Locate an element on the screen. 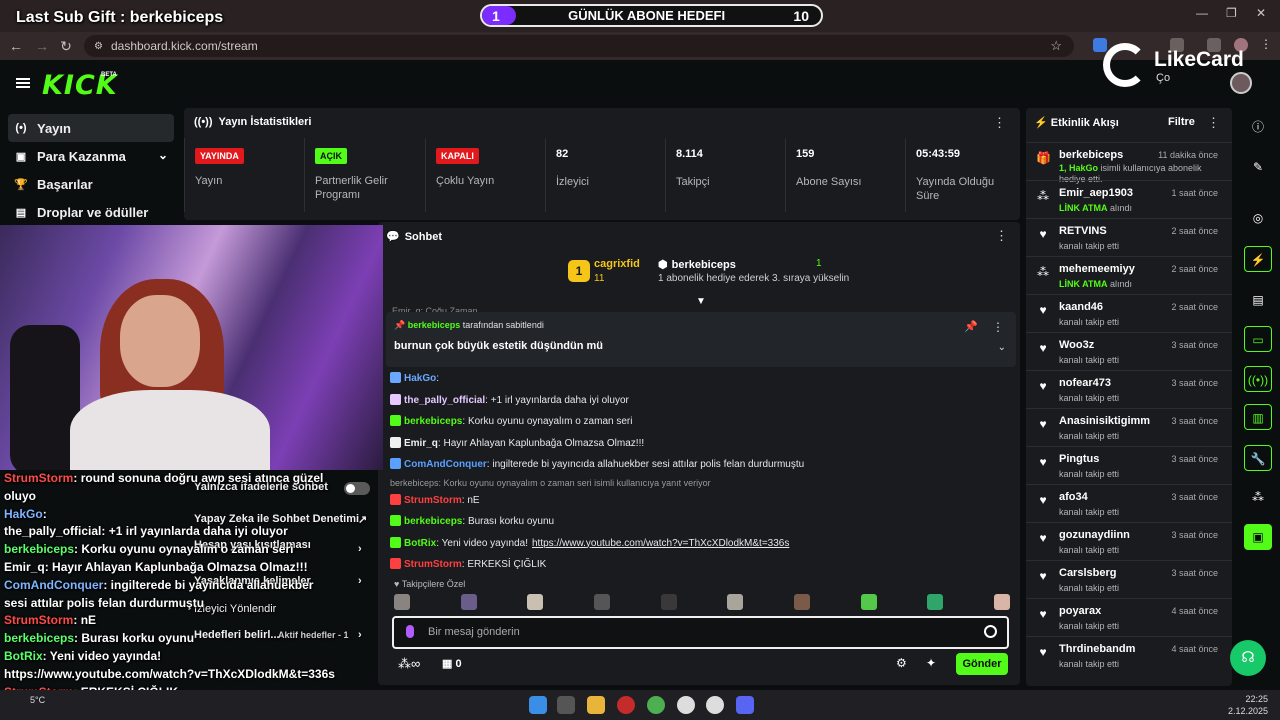  chat-message: berkebiceps: Burası korku oyunu is located at coordinates (700, 522).